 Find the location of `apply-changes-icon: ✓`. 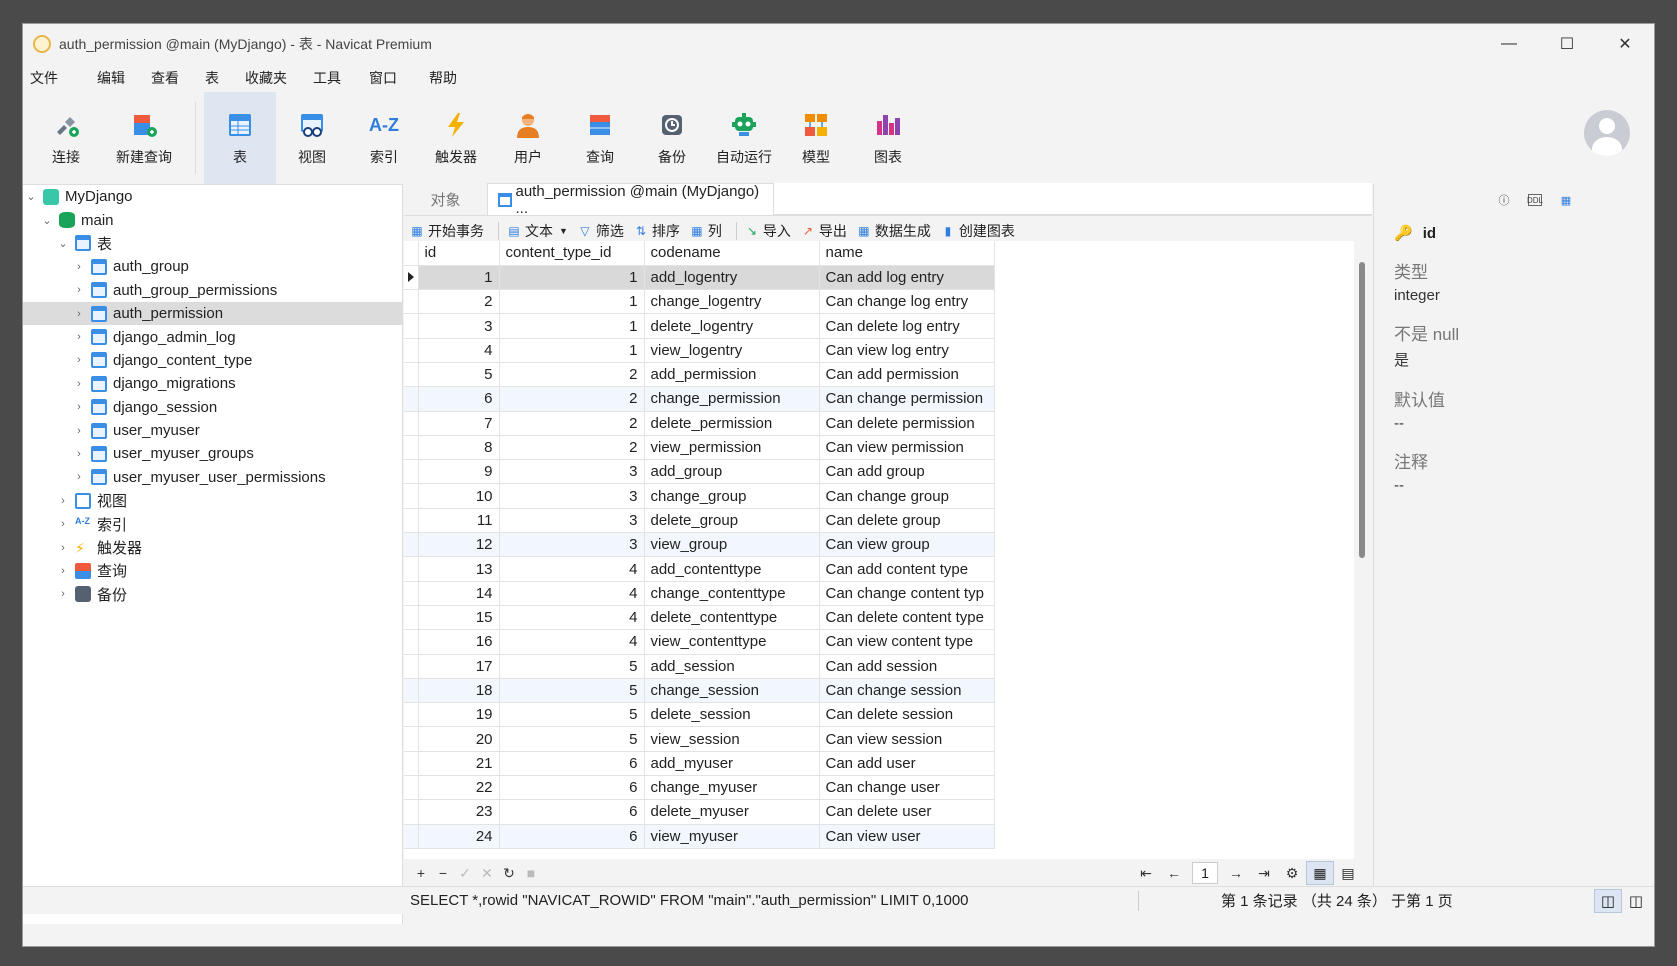

apply-changes-icon: ✓ is located at coordinates (465, 873).